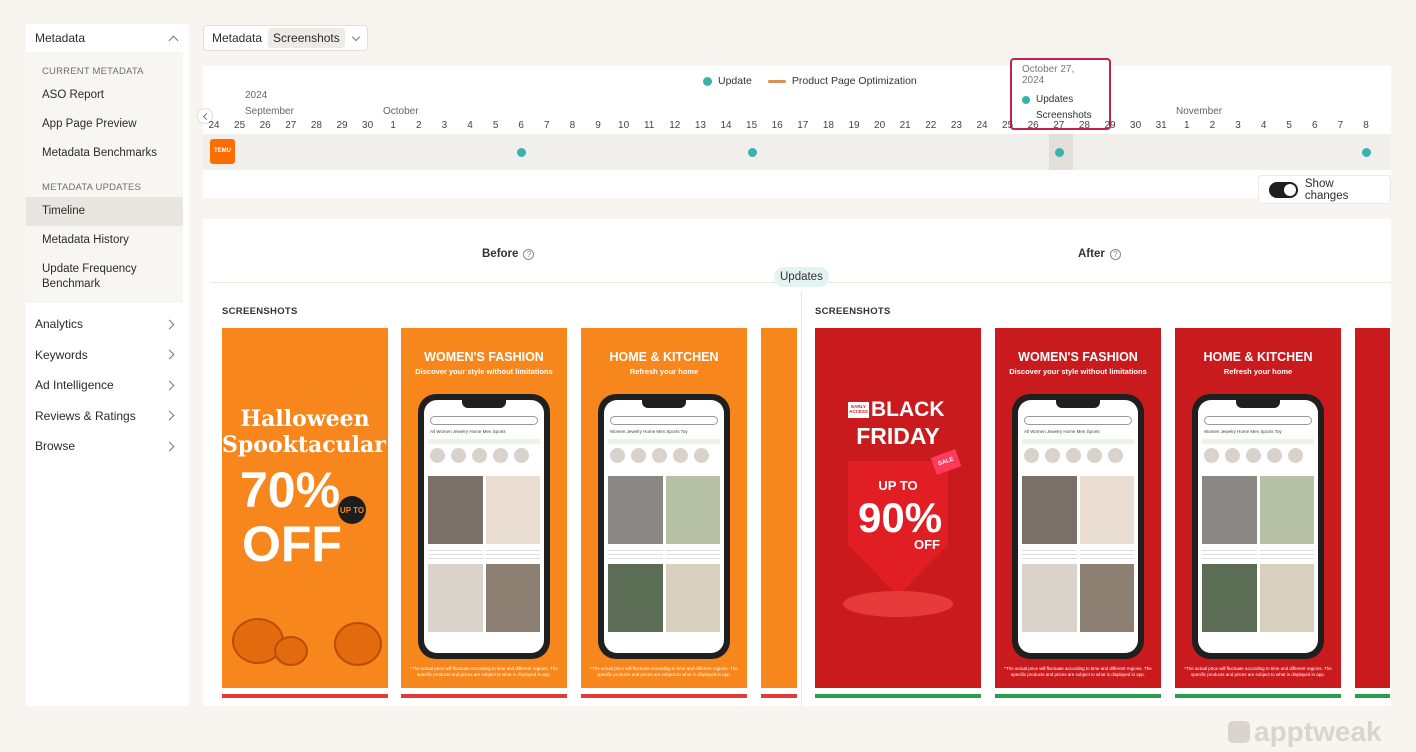 The width and height of the screenshot is (1416, 752). What do you see at coordinates (484, 371) in the screenshot?
I see `screenshot-subtitle: Discover your style without limitations` at bounding box center [484, 371].